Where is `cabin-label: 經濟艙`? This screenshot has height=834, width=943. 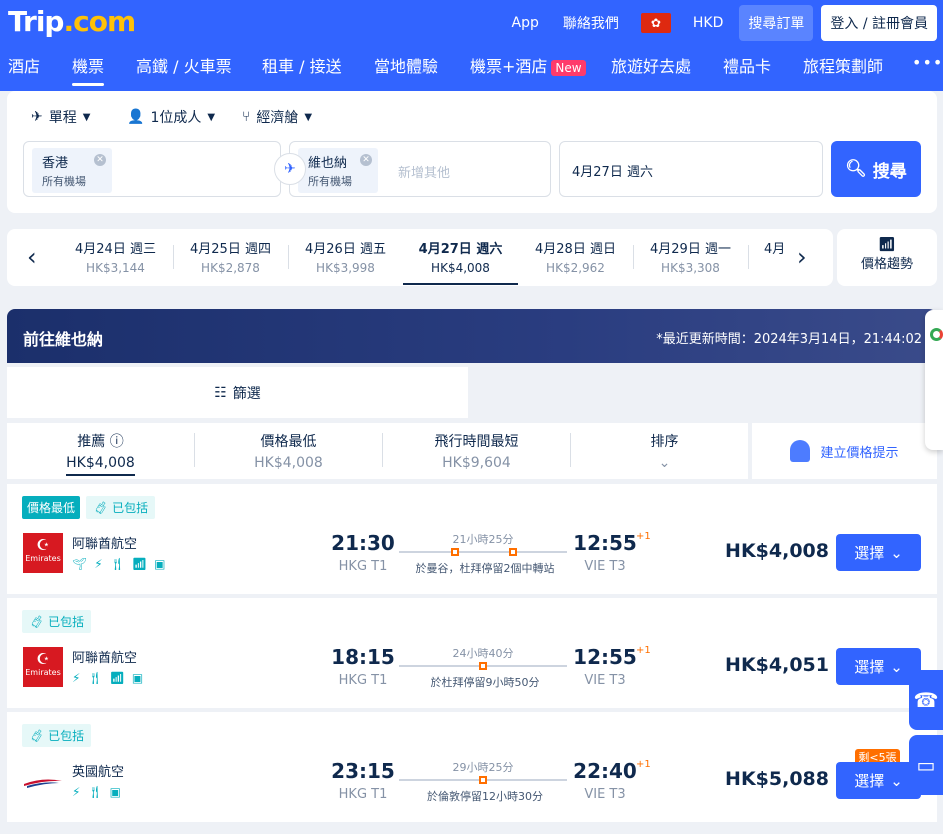 cabin-label: 經濟艙 is located at coordinates (277, 118).